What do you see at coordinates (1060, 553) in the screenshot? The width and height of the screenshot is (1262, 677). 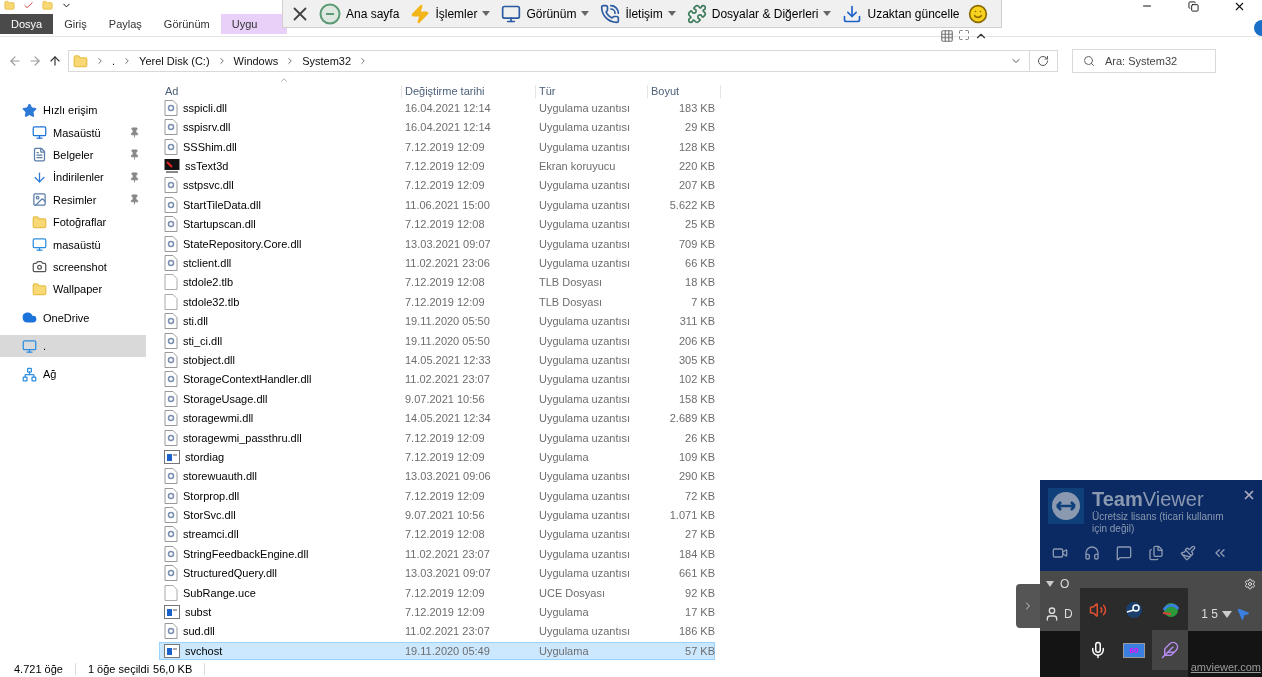 I see `video-icon` at bounding box center [1060, 553].